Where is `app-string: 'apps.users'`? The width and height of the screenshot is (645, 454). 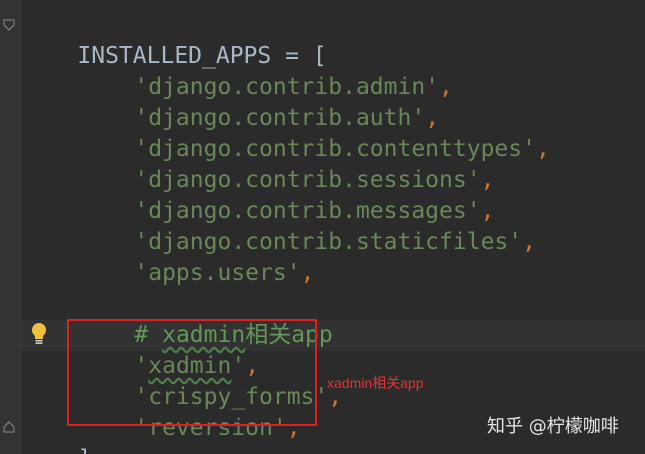 app-string: 'apps.users' is located at coordinates (217, 273).